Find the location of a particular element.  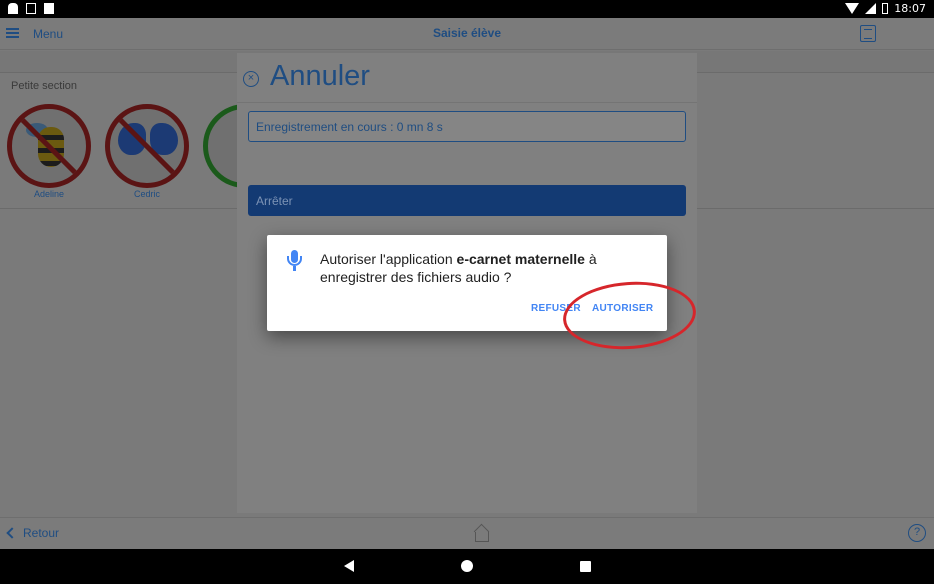

screen-title: Saisie élève is located at coordinates (467, 33).